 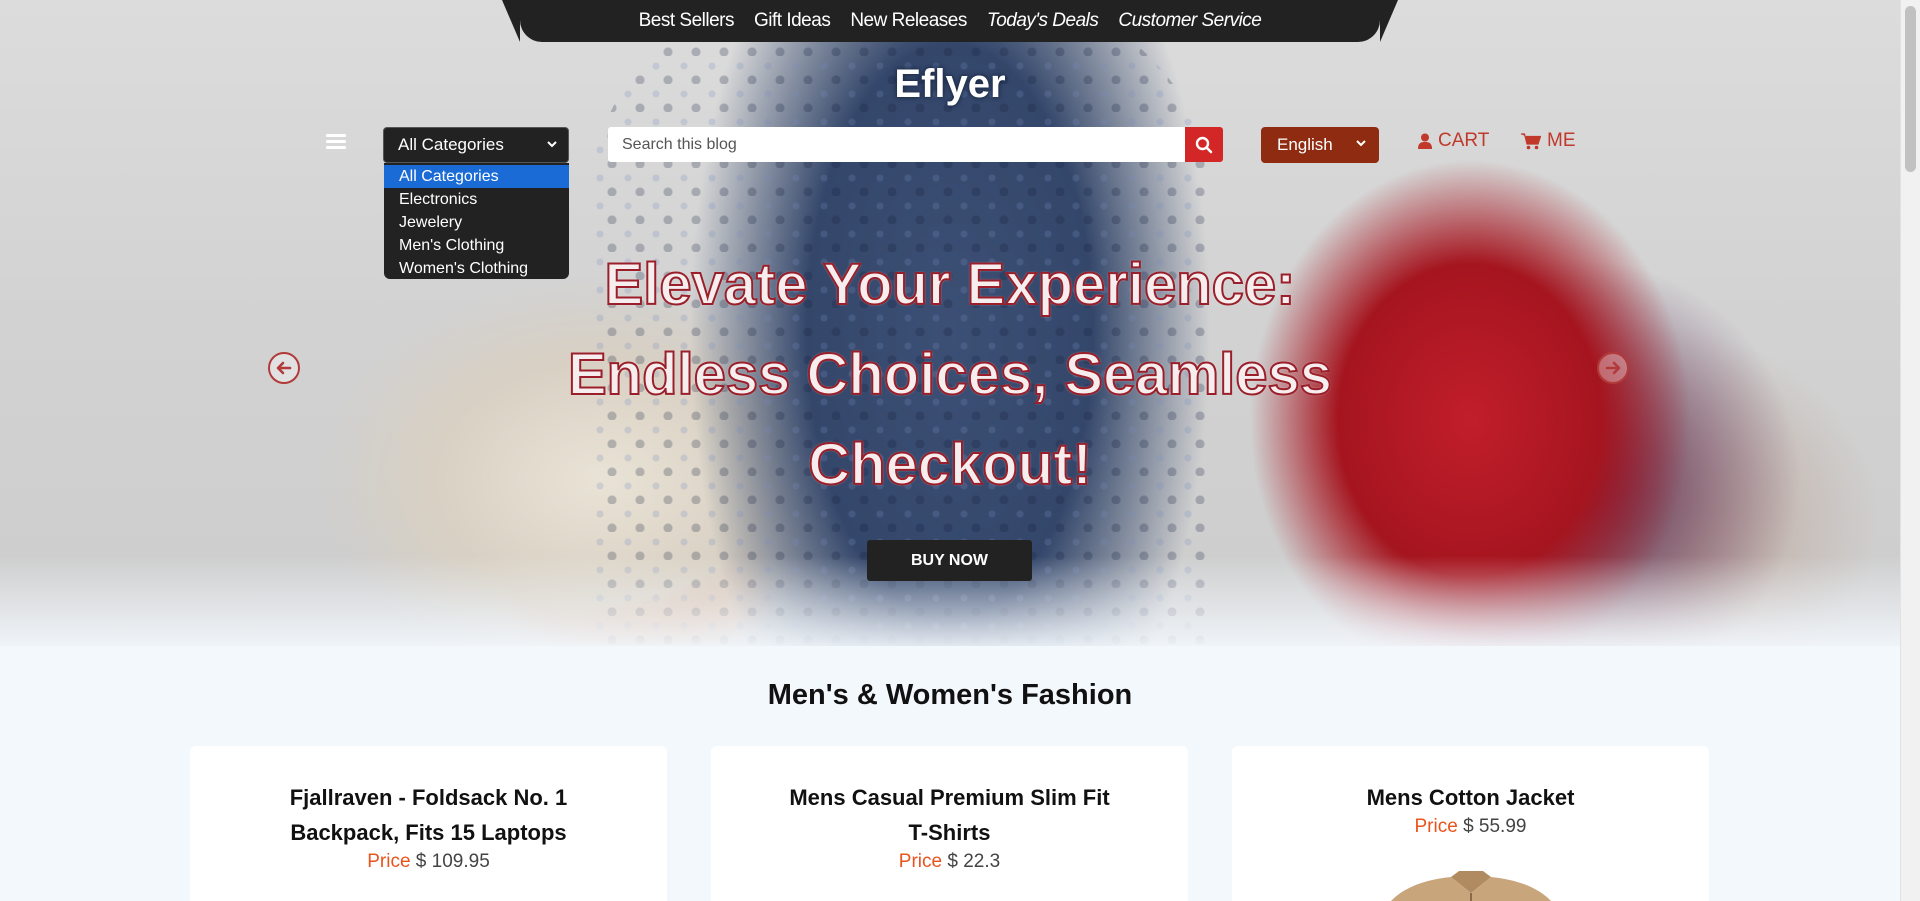 What do you see at coordinates (451, 144) in the screenshot?
I see `category-select-value: All Categories` at bounding box center [451, 144].